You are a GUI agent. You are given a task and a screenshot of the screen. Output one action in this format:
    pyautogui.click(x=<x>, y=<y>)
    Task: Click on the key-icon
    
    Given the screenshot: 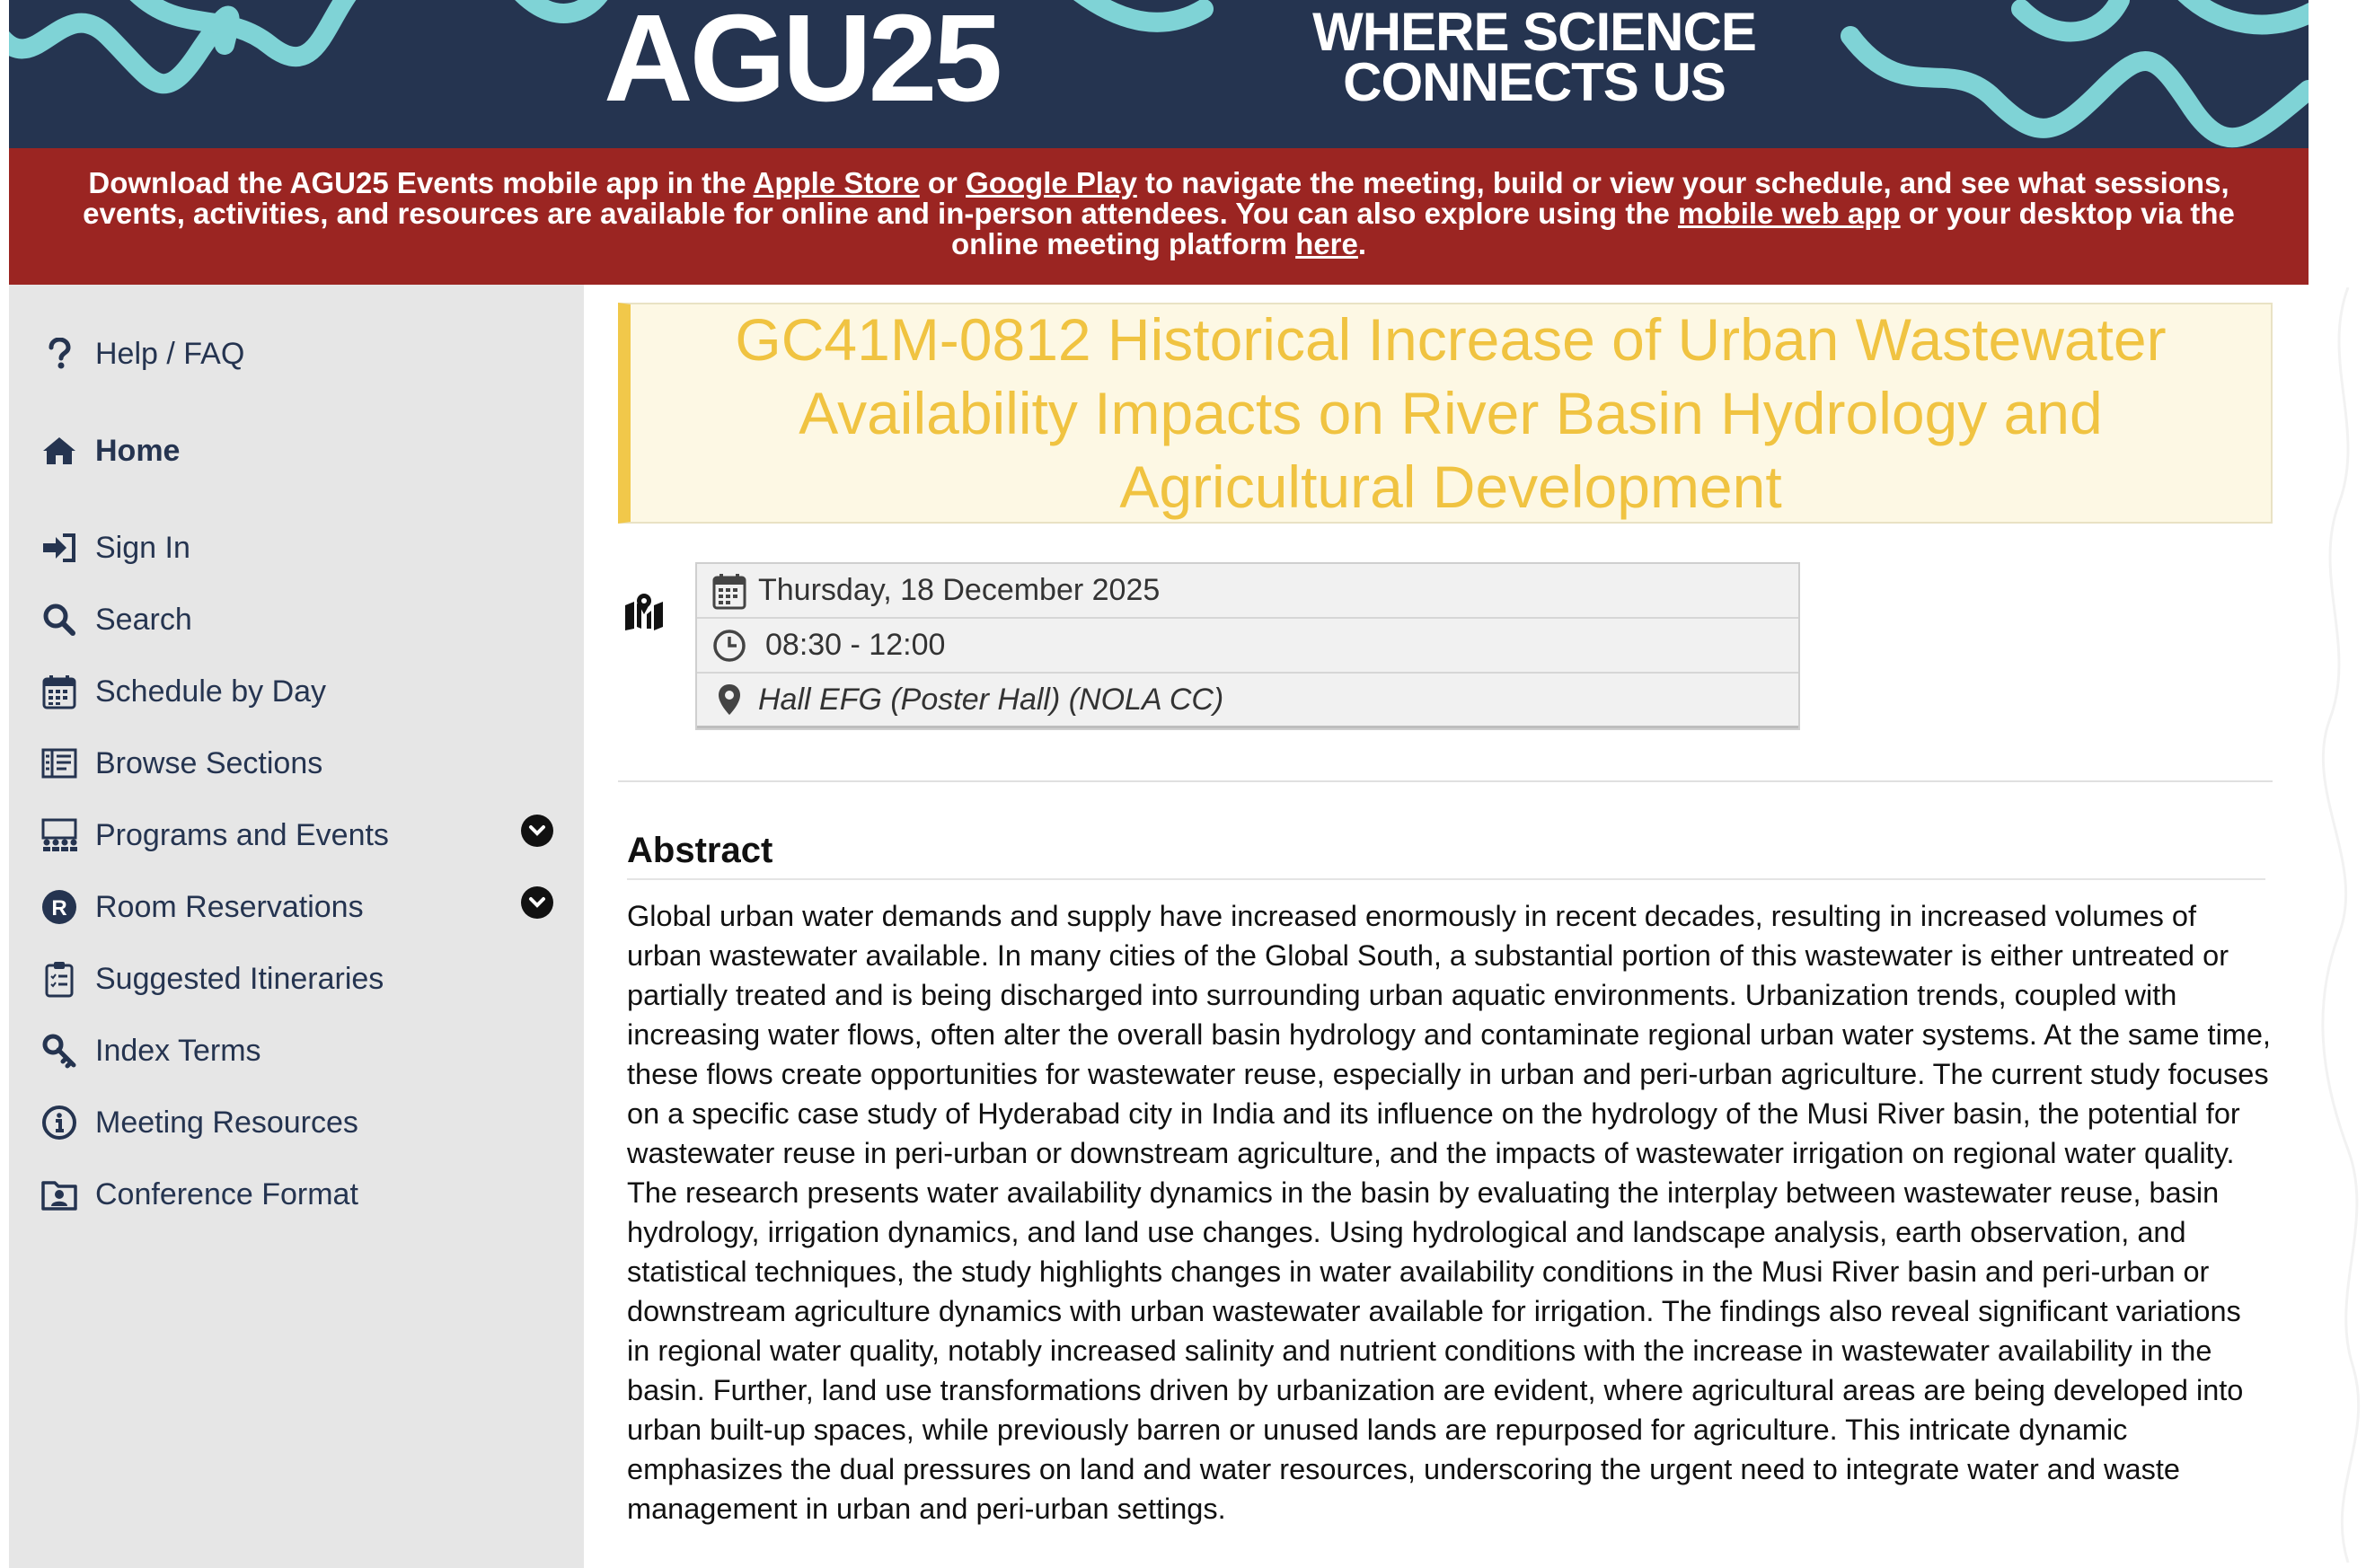 What is the action you would take?
    pyautogui.click(x=60, y=1050)
    